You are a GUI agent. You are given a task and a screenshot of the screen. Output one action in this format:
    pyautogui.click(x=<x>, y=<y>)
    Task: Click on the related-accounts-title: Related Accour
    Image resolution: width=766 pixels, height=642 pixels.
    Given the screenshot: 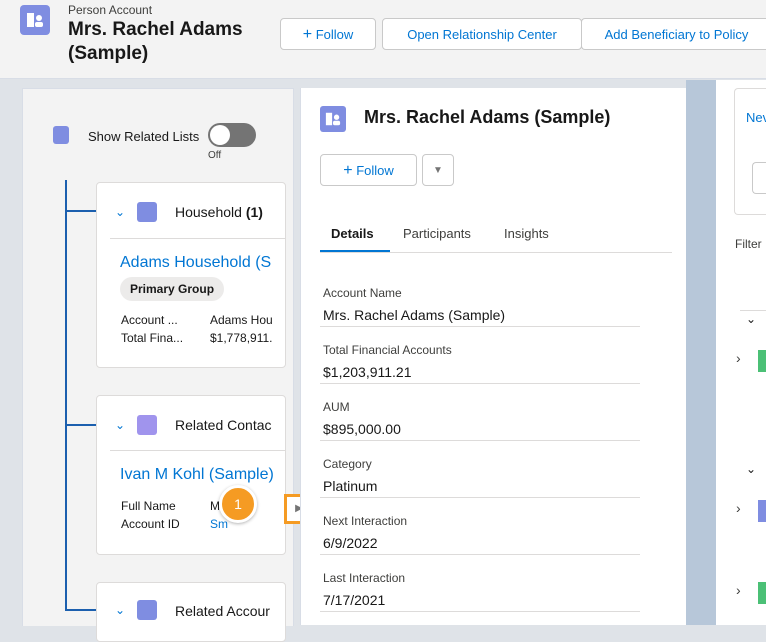 What is the action you would take?
    pyautogui.click(x=222, y=611)
    